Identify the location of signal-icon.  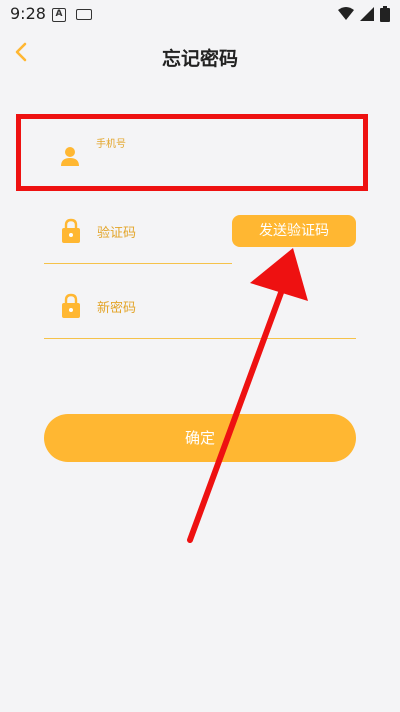
(367, 14).